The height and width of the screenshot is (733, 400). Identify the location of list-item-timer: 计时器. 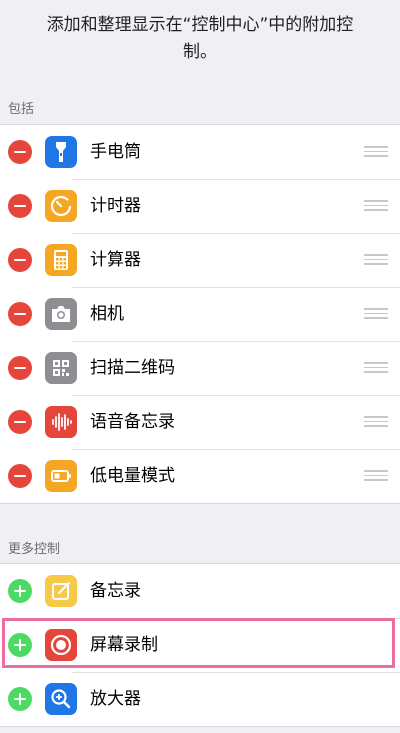
(200, 206).